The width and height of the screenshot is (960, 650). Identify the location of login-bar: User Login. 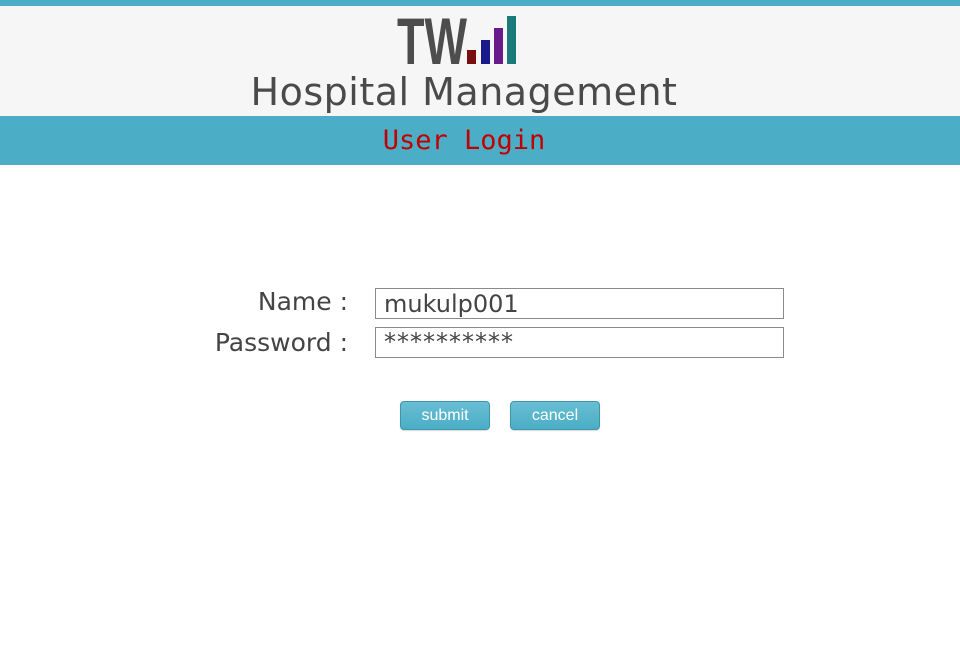
(480, 140).